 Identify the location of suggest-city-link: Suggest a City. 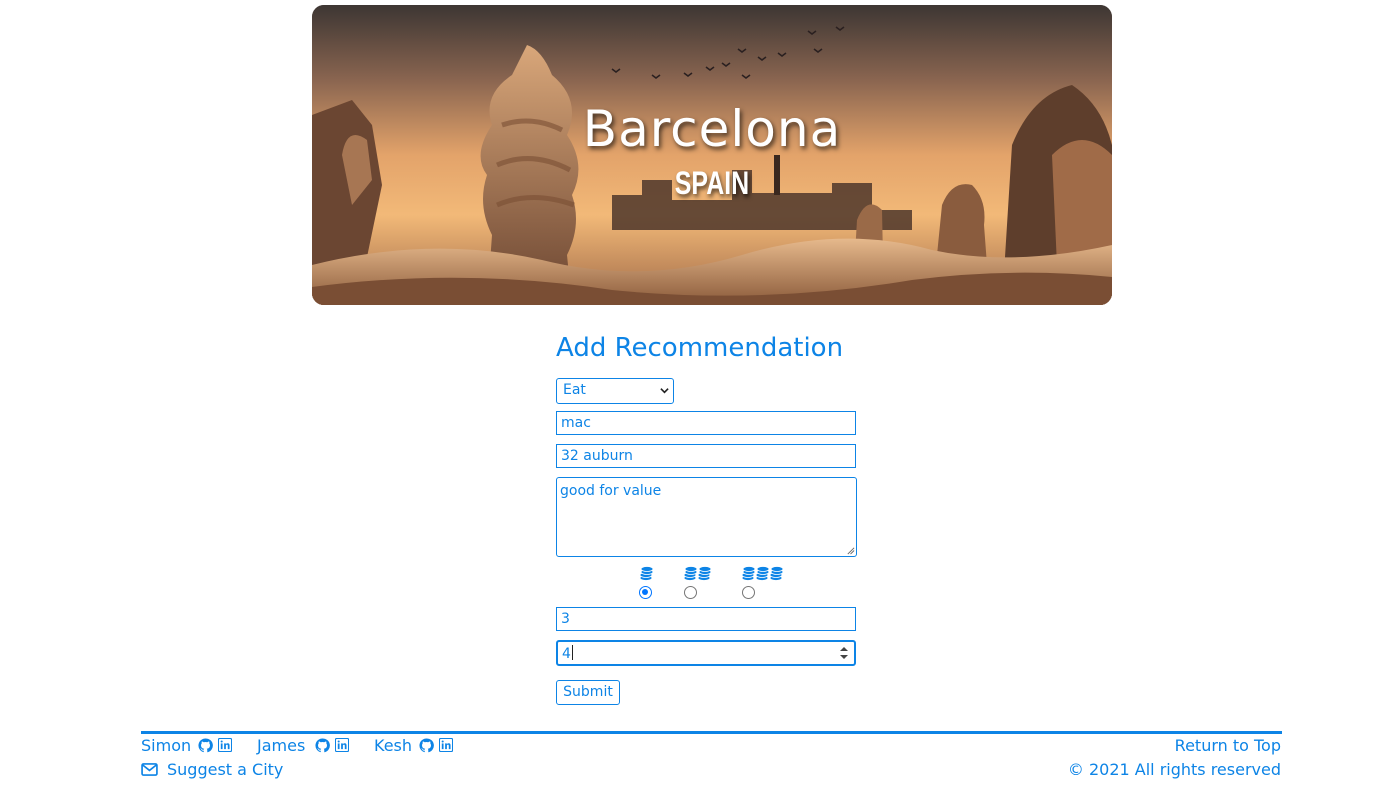
(225, 770).